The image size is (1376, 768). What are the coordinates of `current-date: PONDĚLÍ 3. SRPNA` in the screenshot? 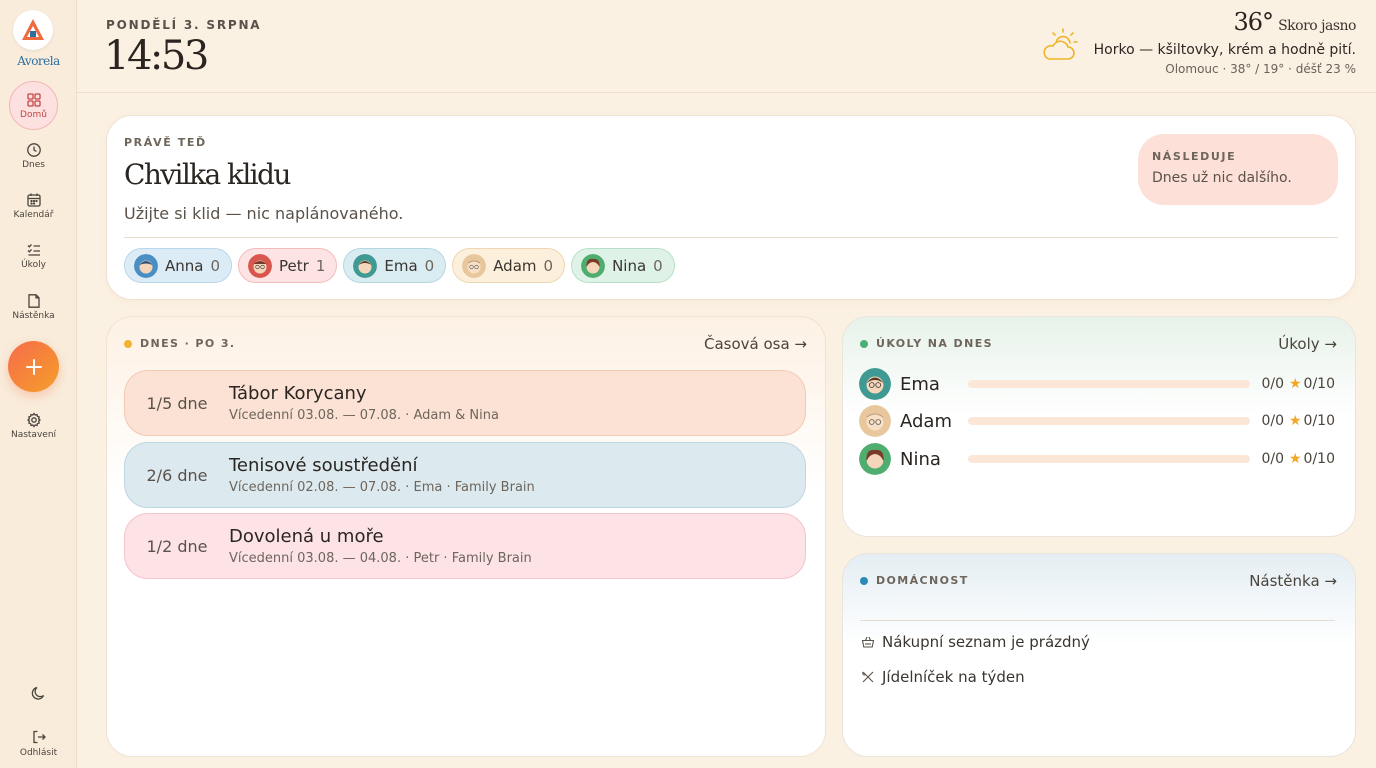 It's located at (184, 25).